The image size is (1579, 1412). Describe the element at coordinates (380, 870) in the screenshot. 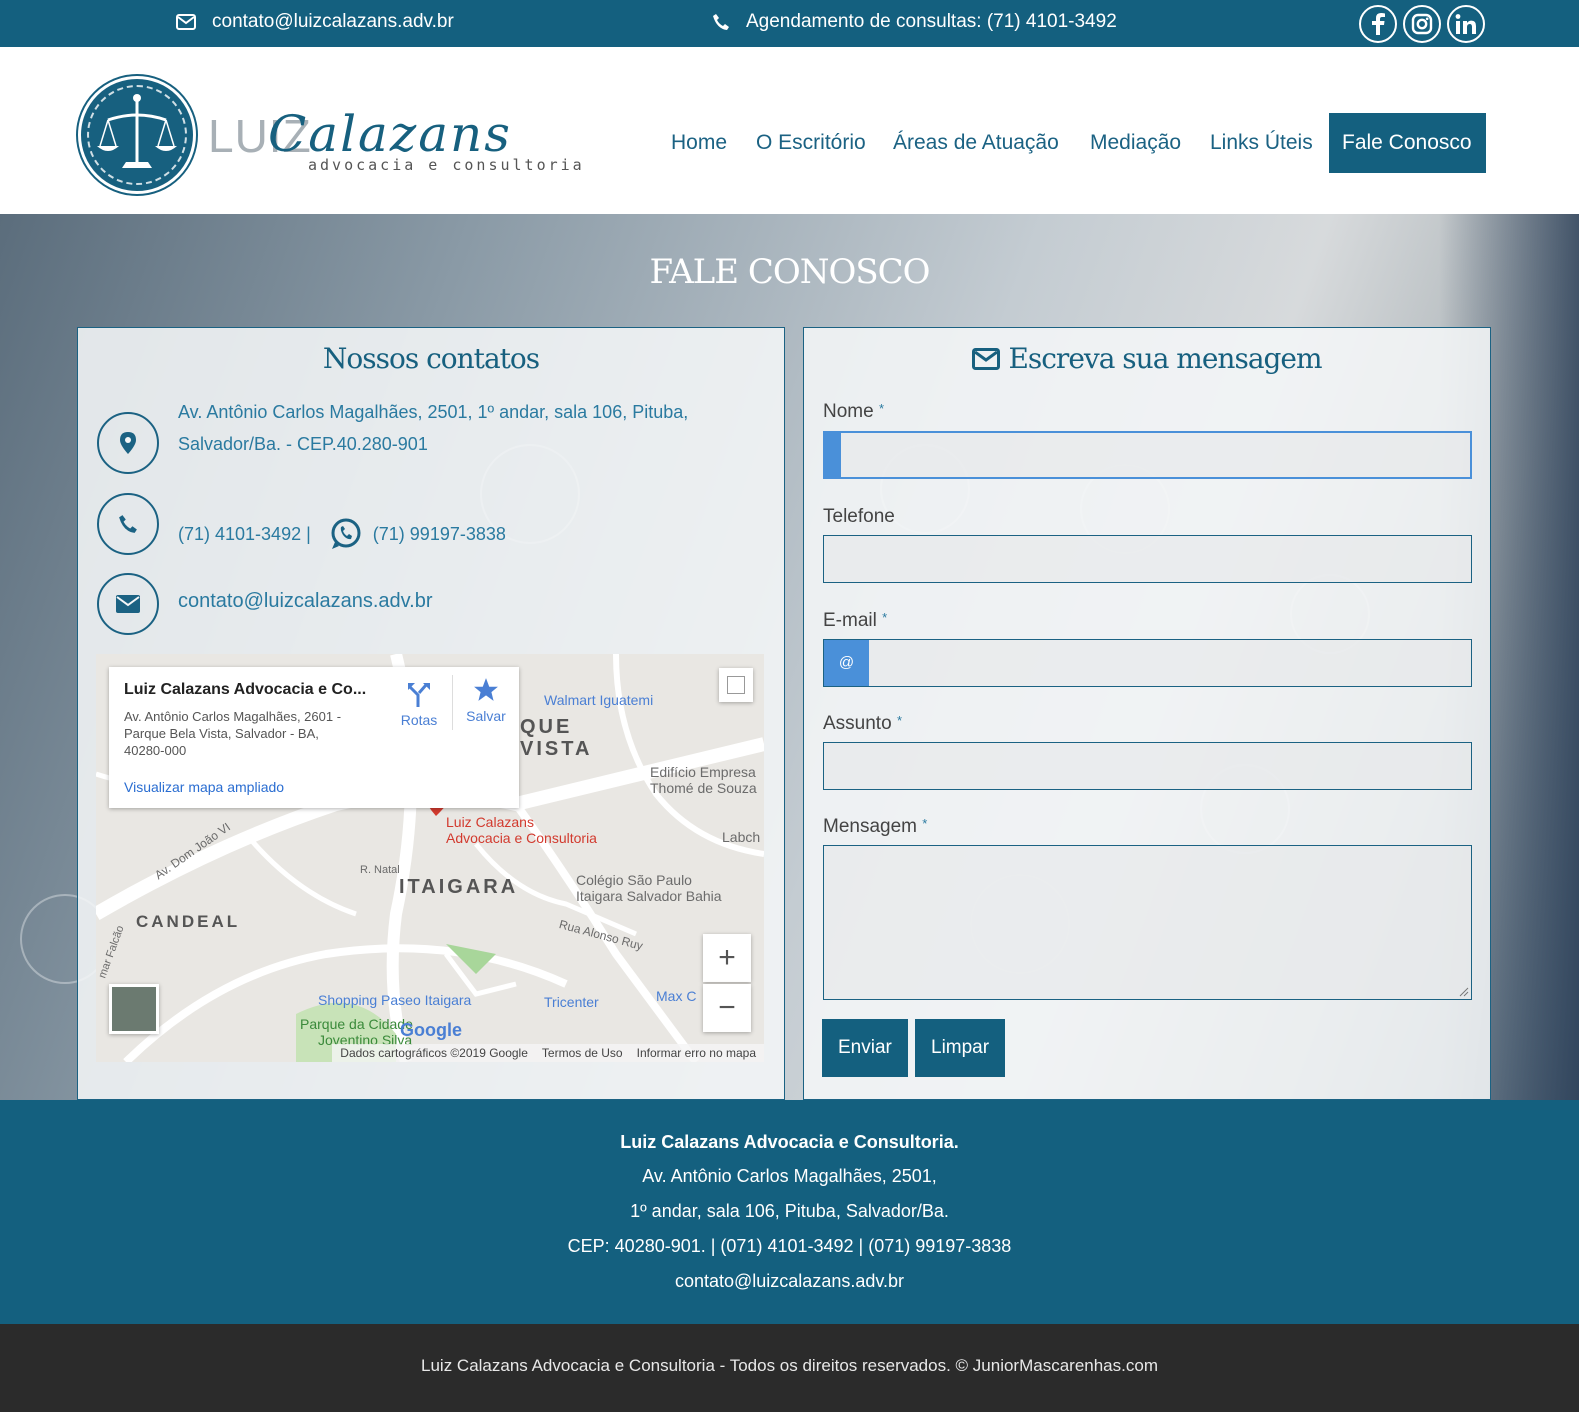

I see `map-label-natal: R. Natal` at that location.